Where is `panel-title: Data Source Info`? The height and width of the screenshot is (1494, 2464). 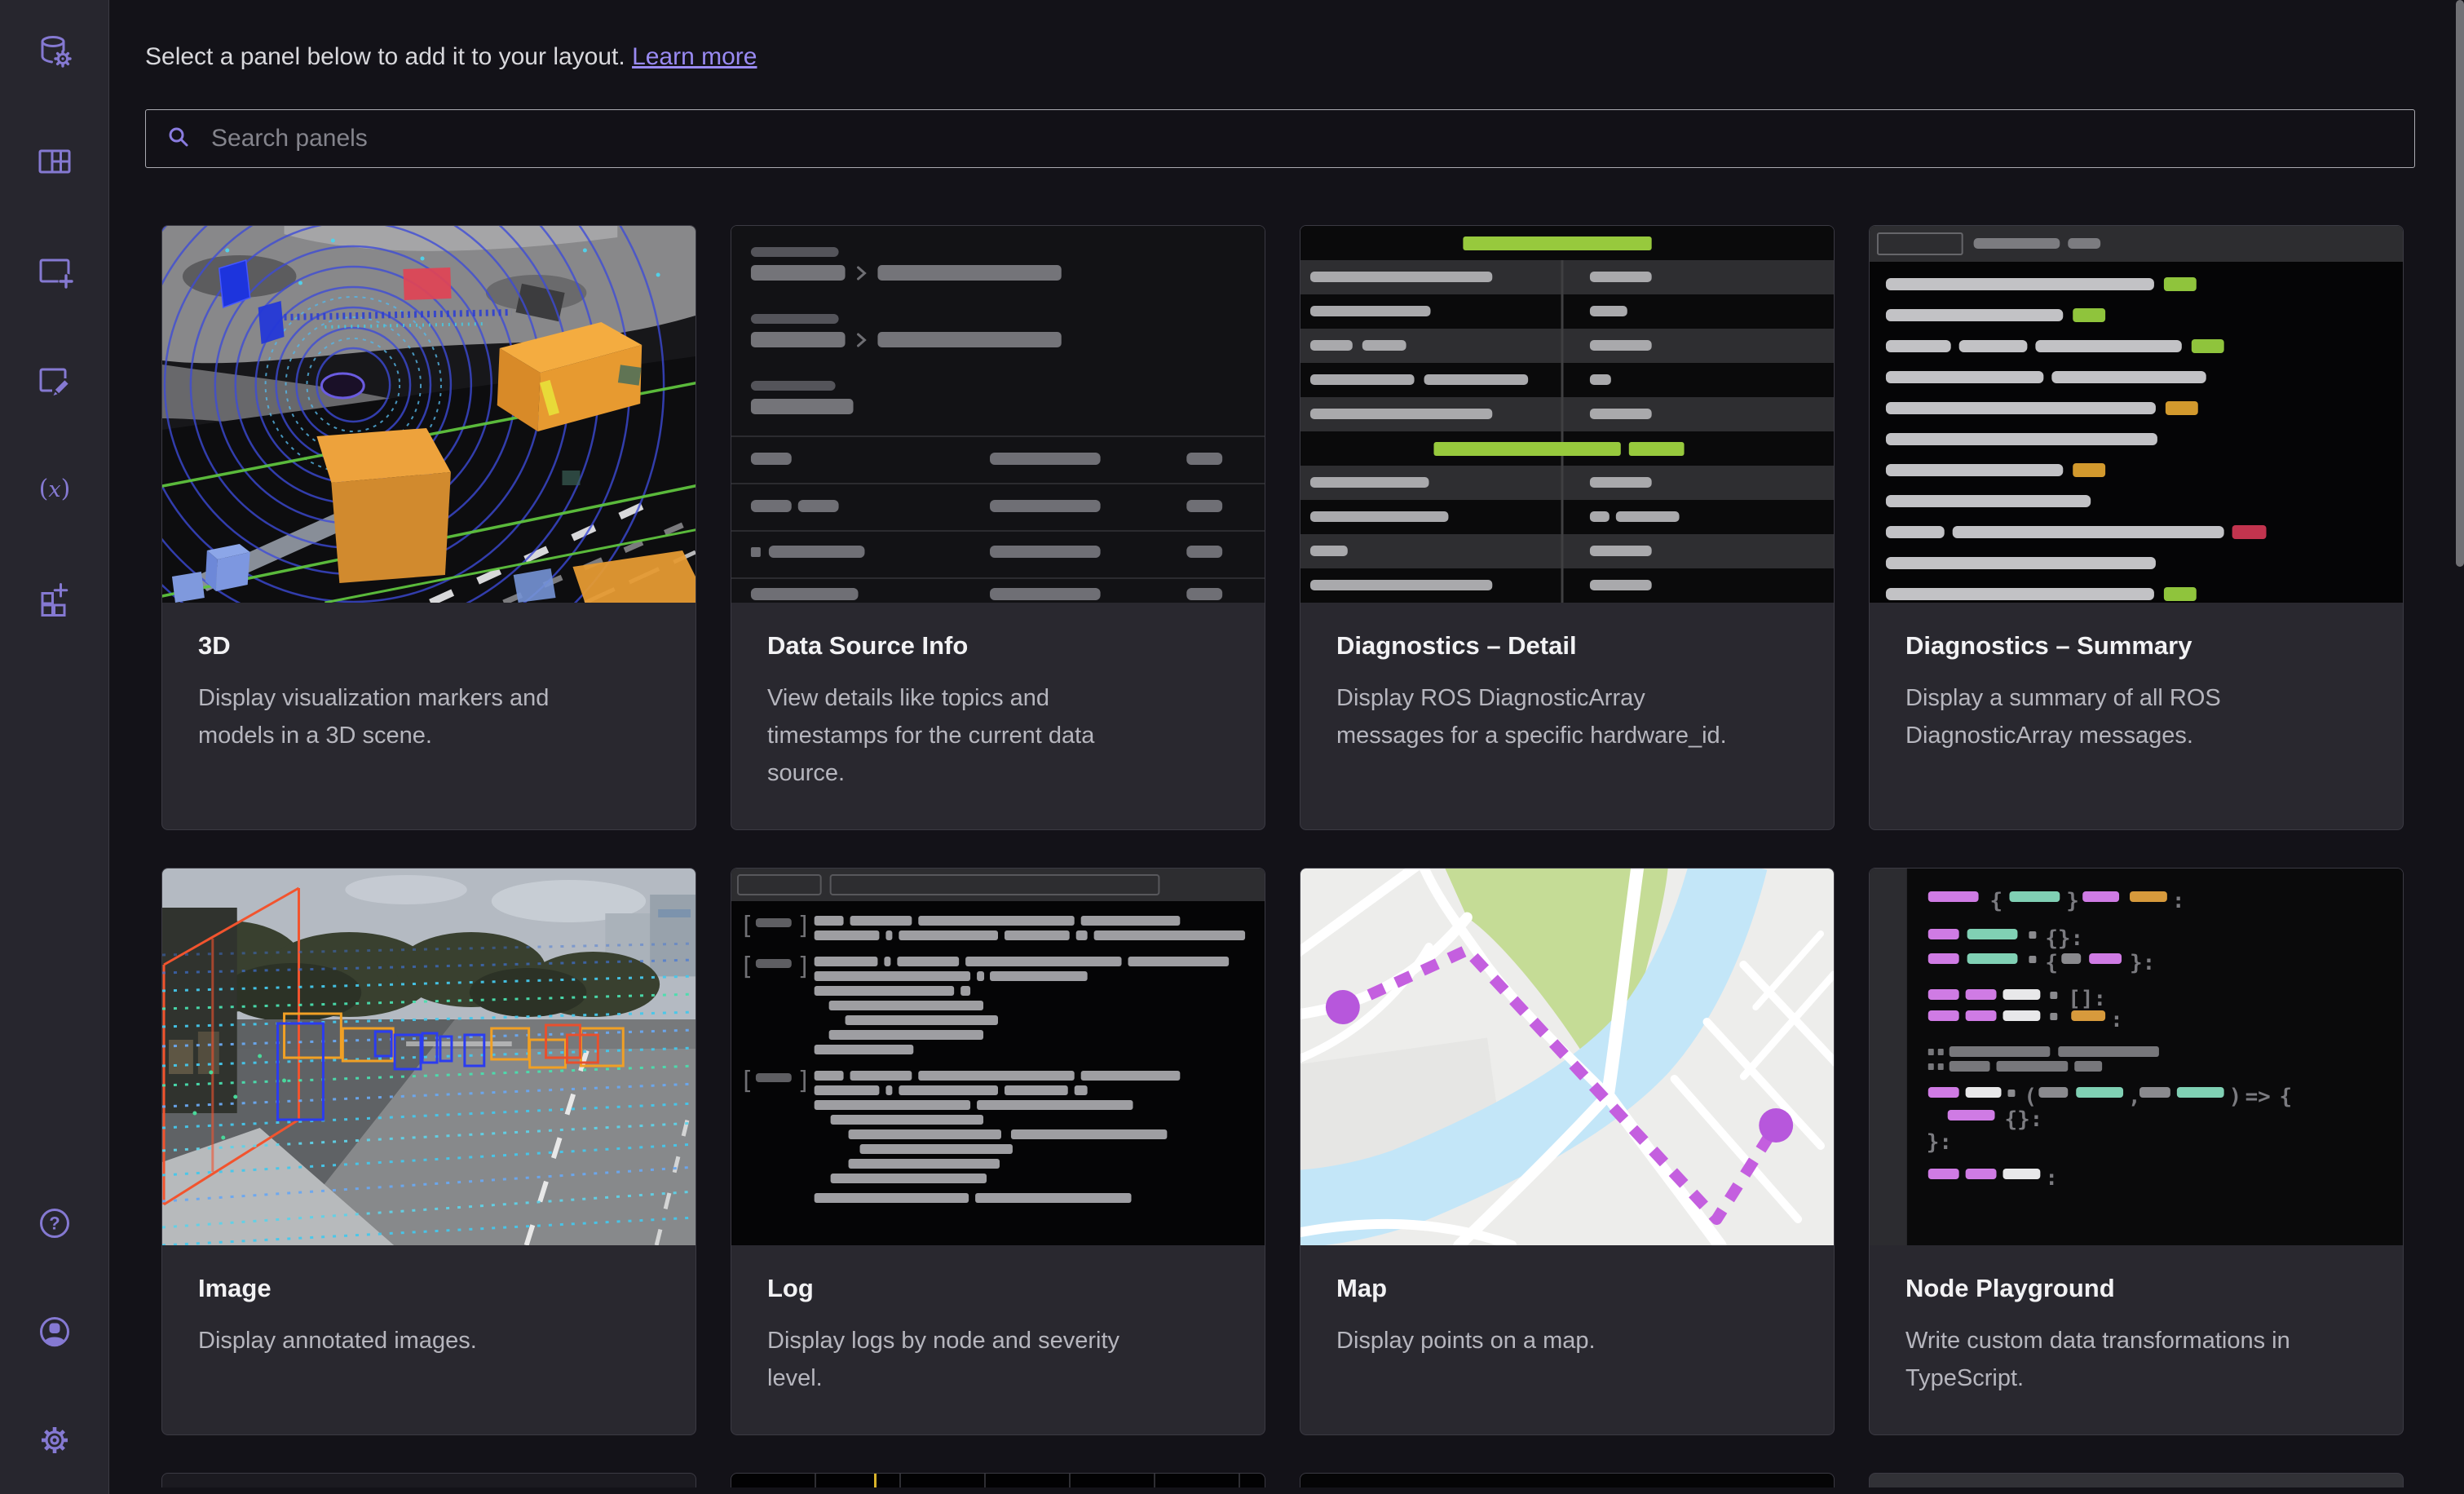 panel-title: Data Source Info is located at coordinates (868, 645).